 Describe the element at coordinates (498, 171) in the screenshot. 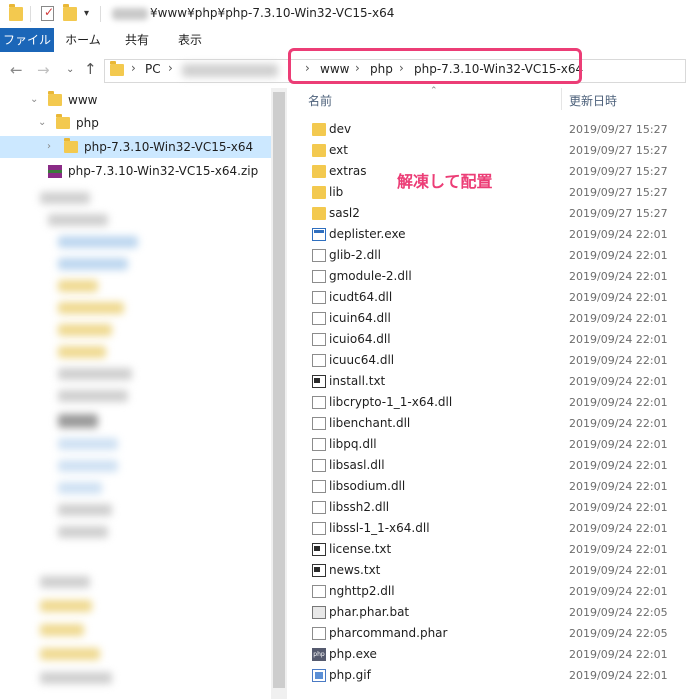

I see `file-row: extras 2019/09/27 15:27` at that location.